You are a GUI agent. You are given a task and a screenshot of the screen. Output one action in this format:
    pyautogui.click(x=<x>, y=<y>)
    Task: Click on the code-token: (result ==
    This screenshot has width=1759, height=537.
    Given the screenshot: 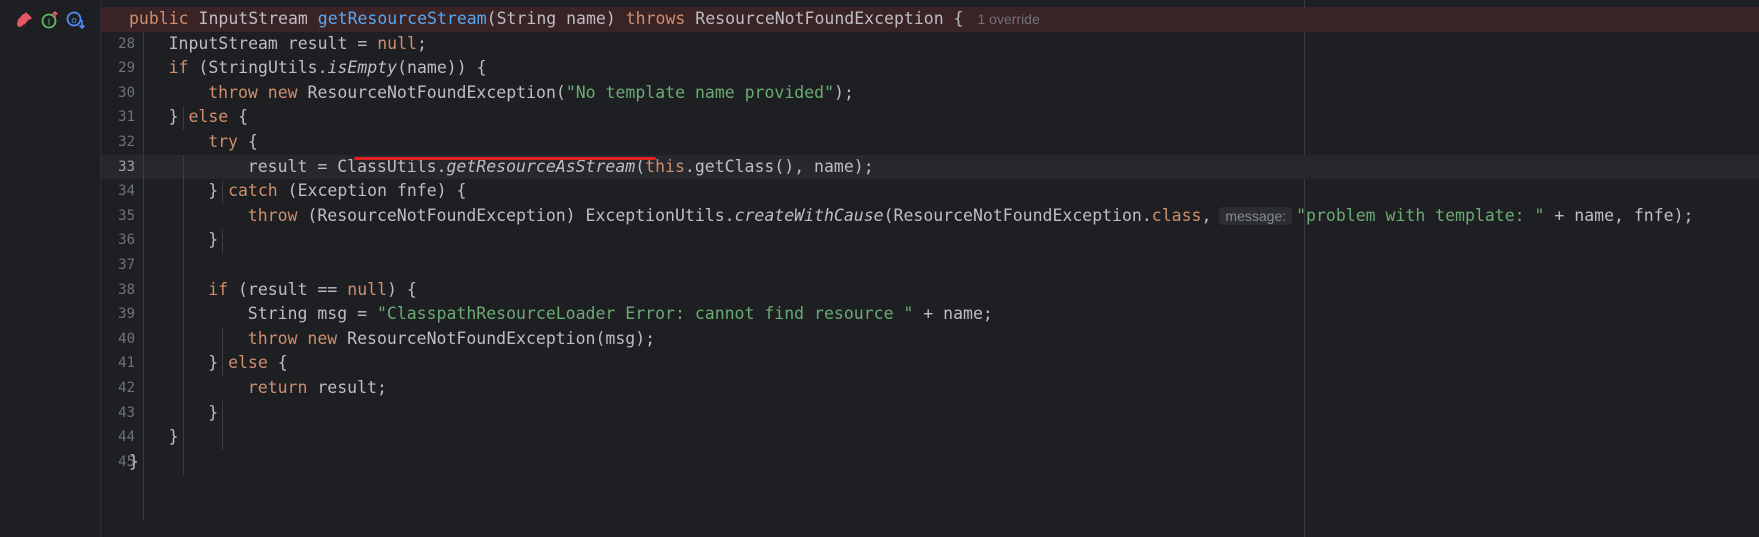 What is the action you would take?
    pyautogui.click(x=293, y=289)
    